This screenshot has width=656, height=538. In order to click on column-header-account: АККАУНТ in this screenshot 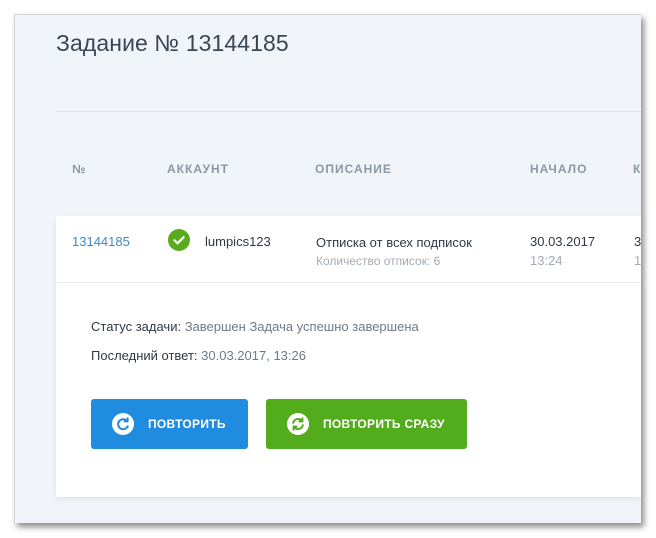, I will do `click(198, 169)`.